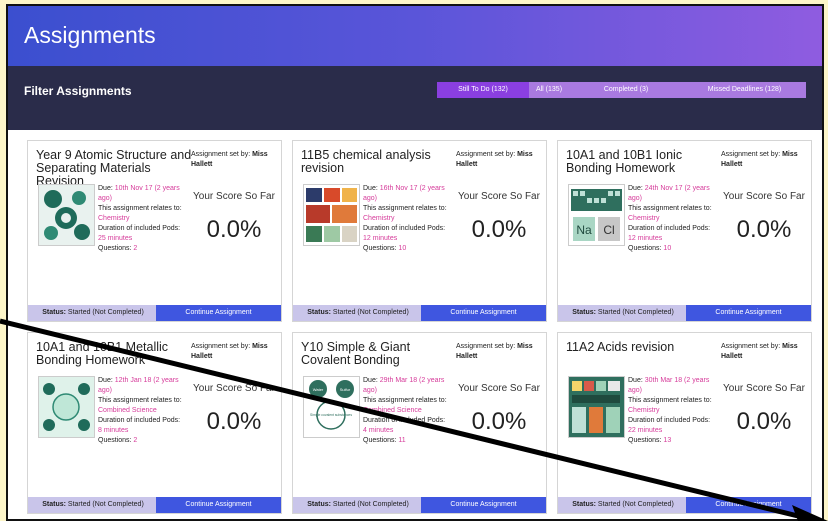  I want to click on subject: Combined Science, so click(392, 410).